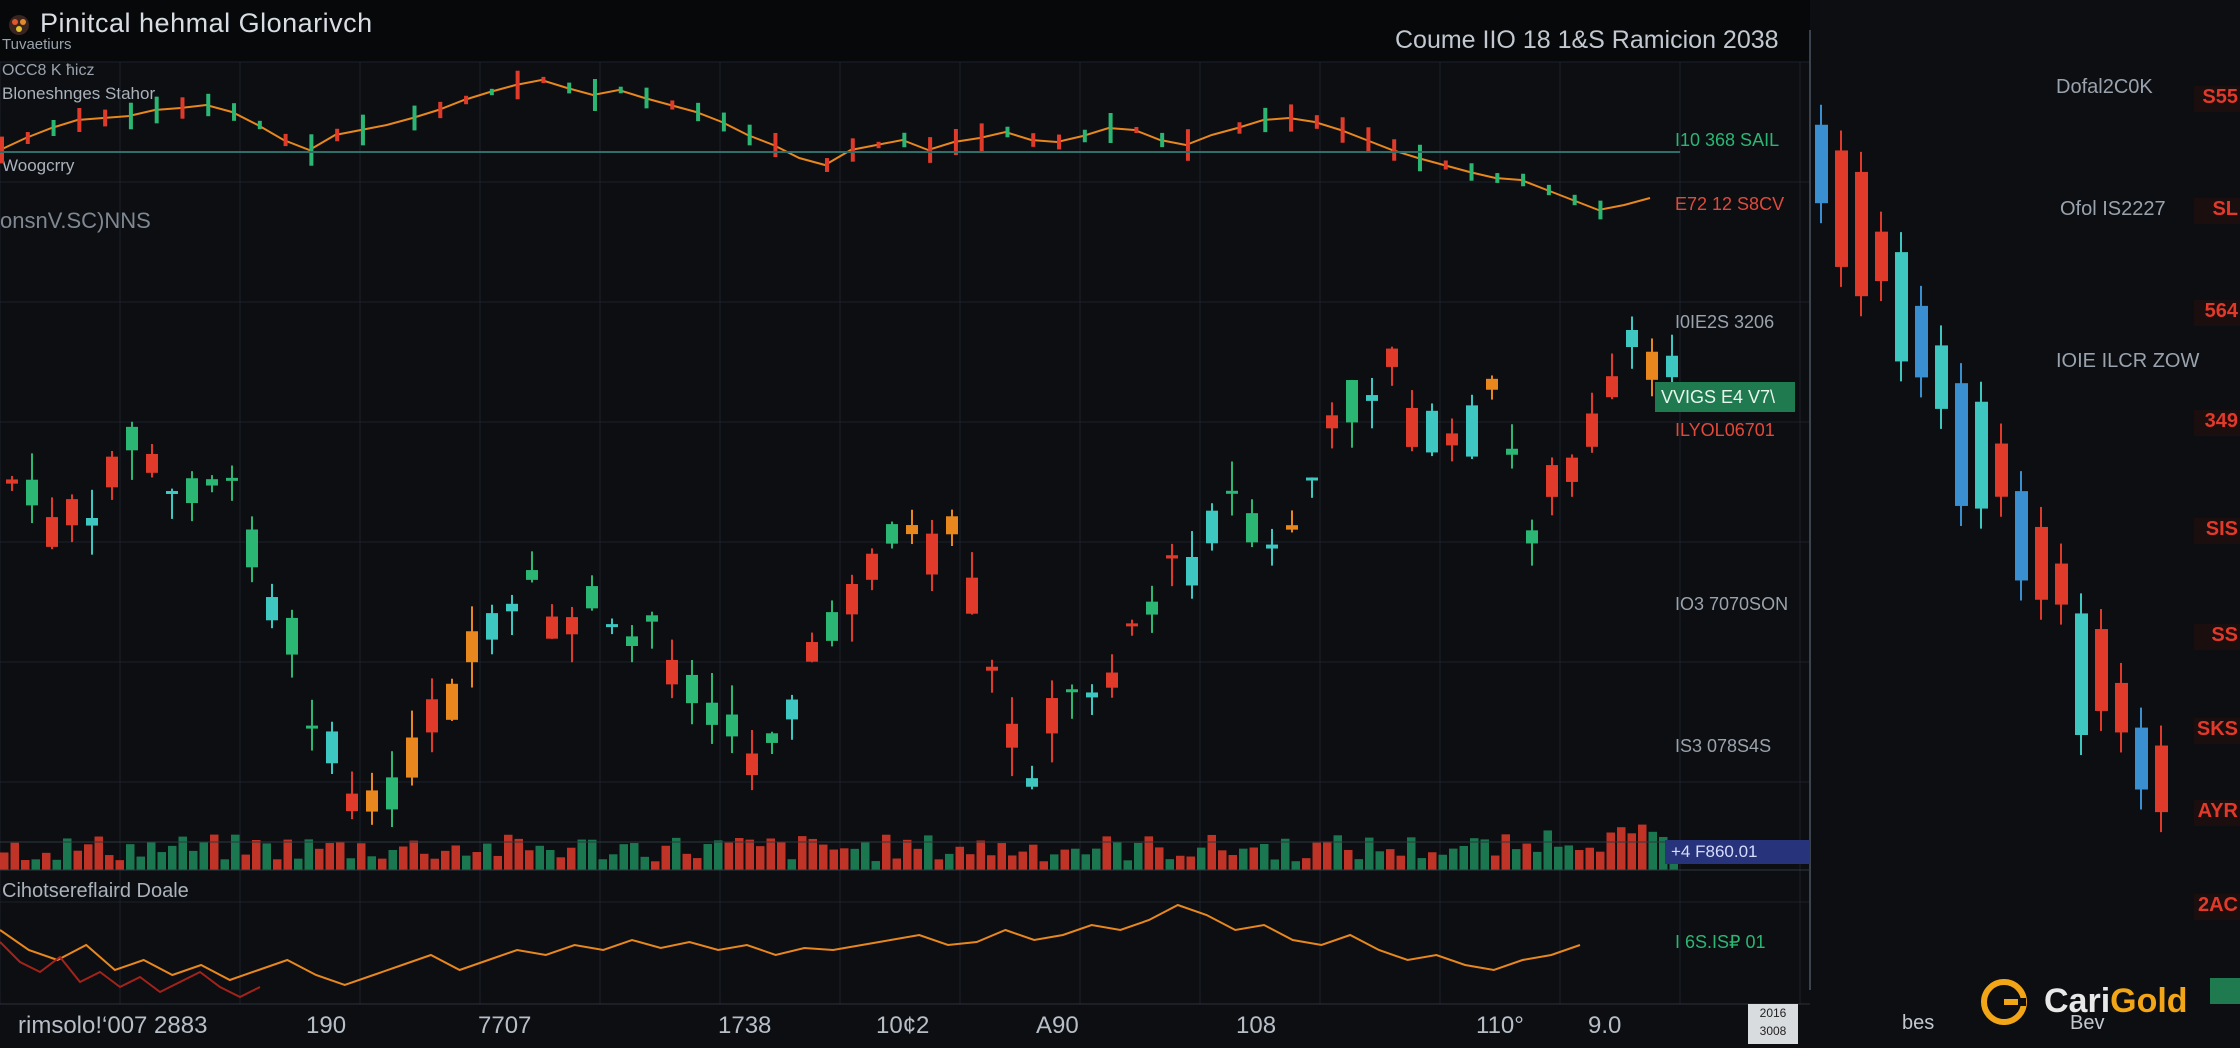 This screenshot has width=2240, height=1048. I want to click on right-green-marker, so click(2225, 991).